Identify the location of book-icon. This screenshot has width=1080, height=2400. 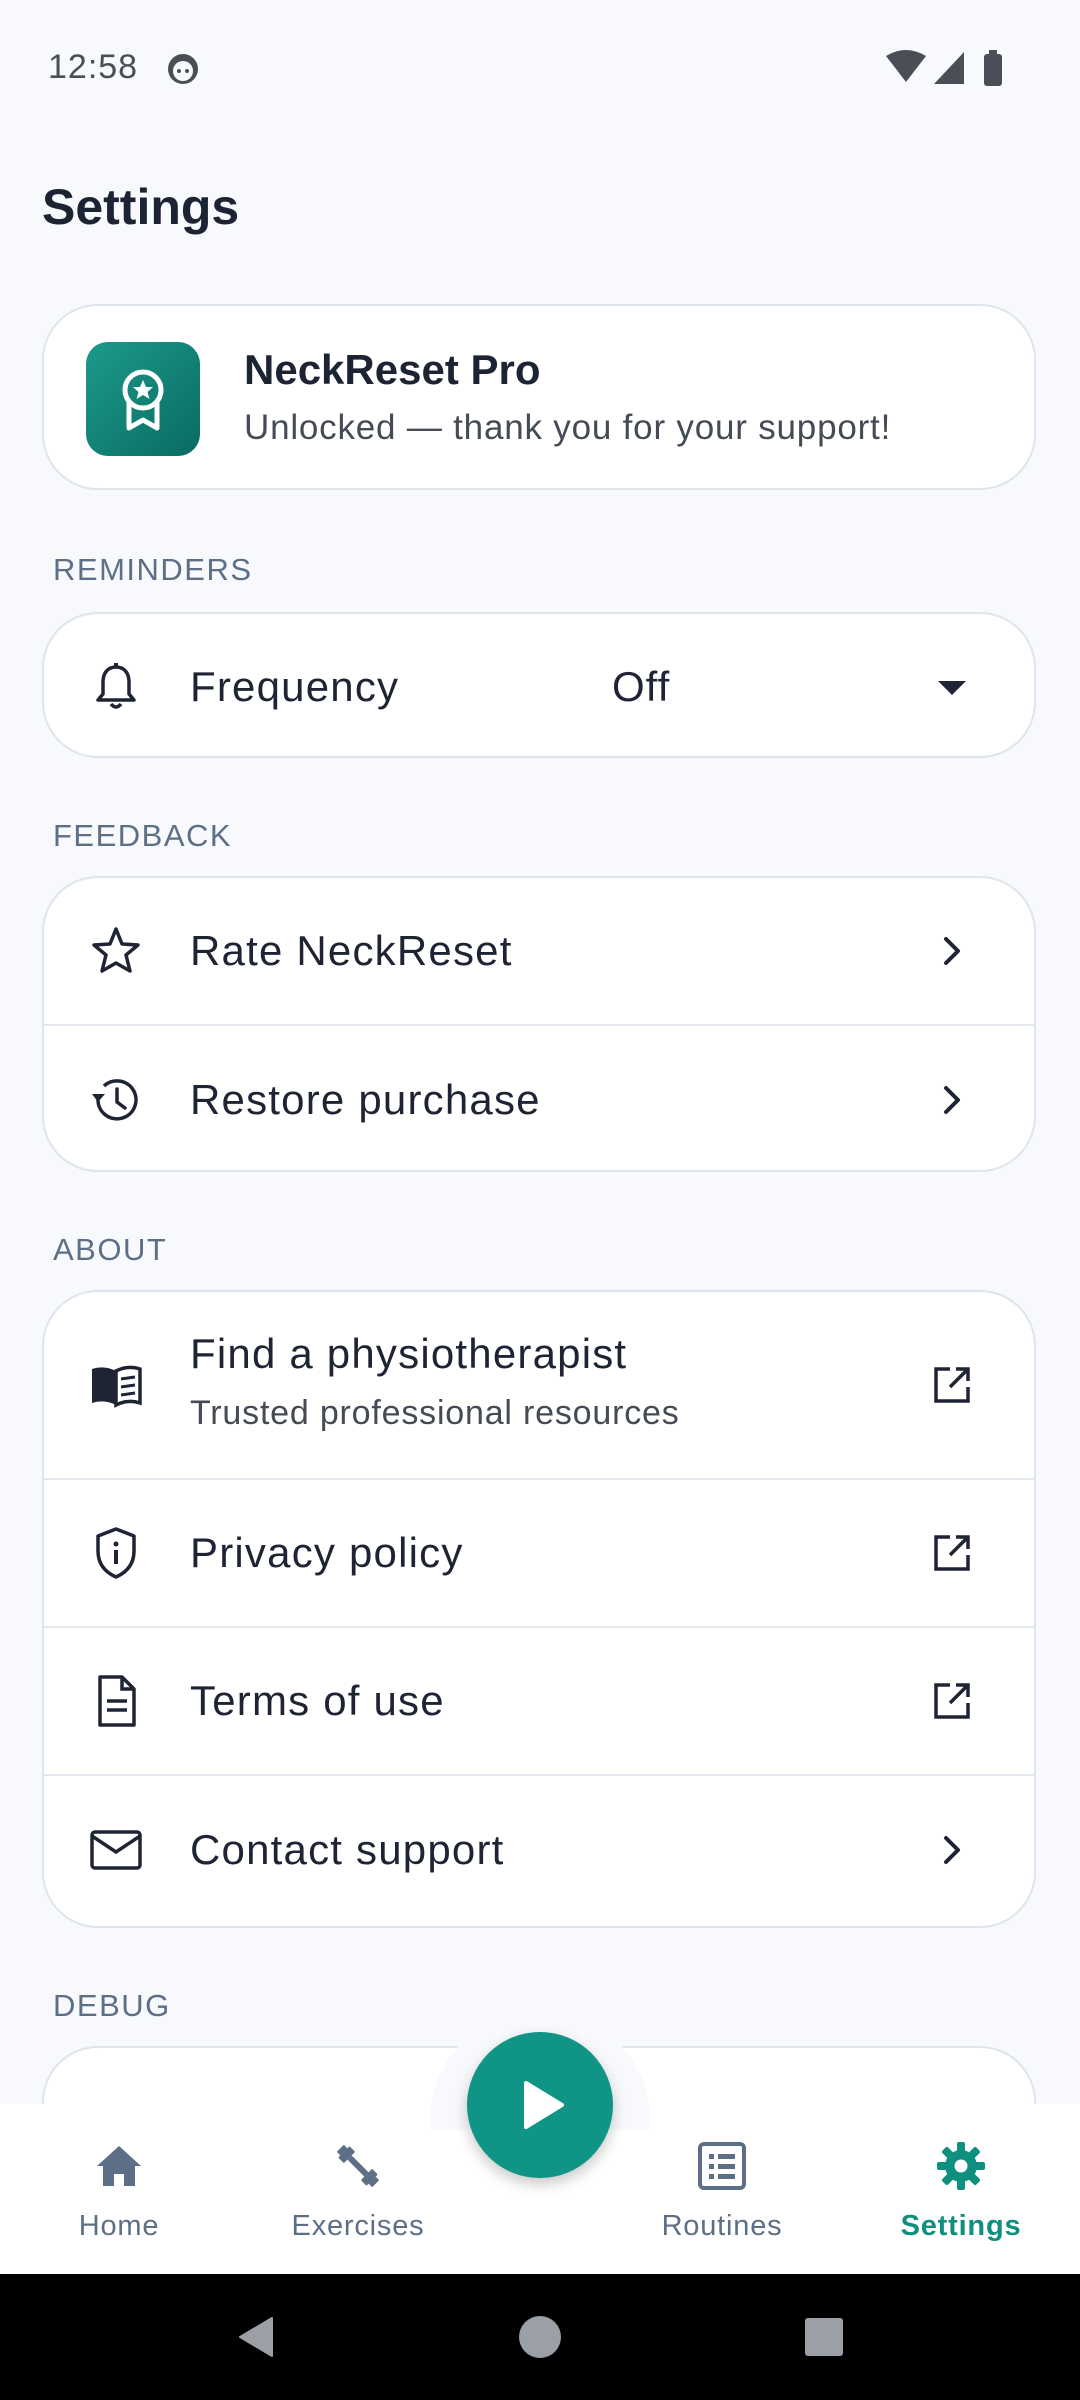
(117, 1386).